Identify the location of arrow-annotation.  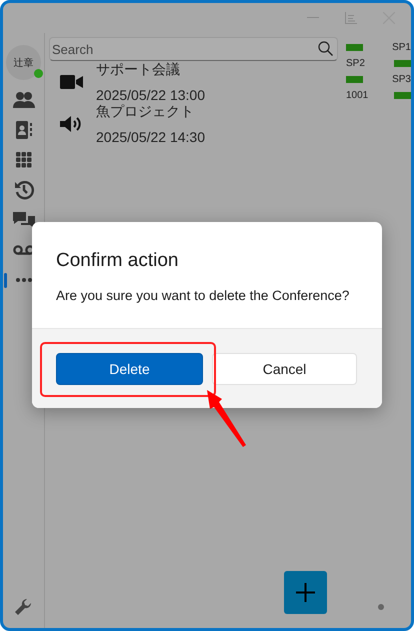
(226, 419).